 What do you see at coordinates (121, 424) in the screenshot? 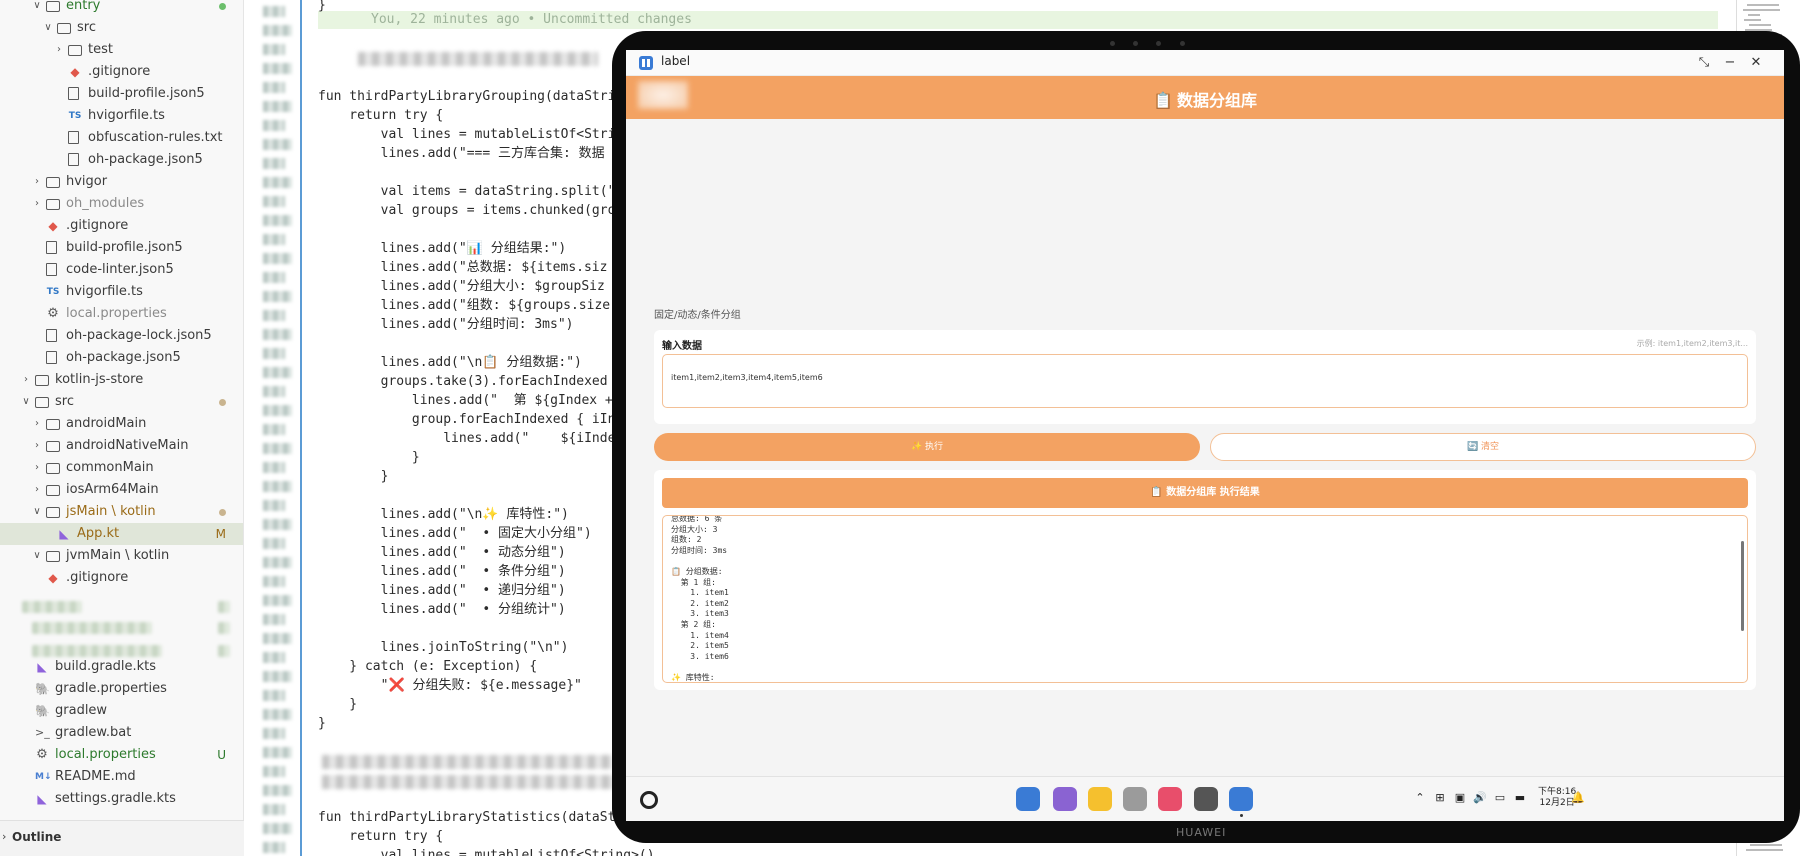
I see `tree-item: › androidMain` at bounding box center [121, 424].